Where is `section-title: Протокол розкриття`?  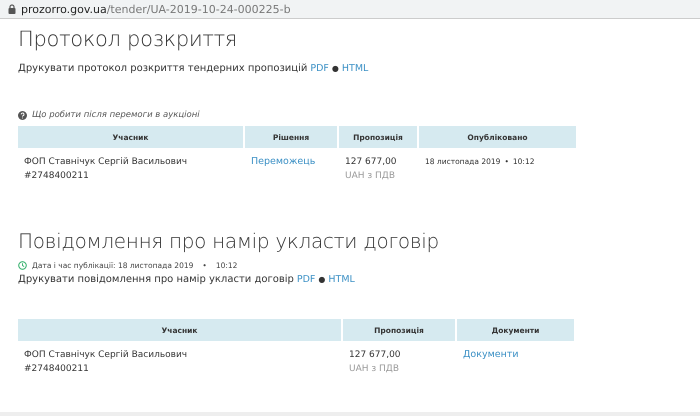
section-title: Протокол розкриття is located at coordinates (128, 39).